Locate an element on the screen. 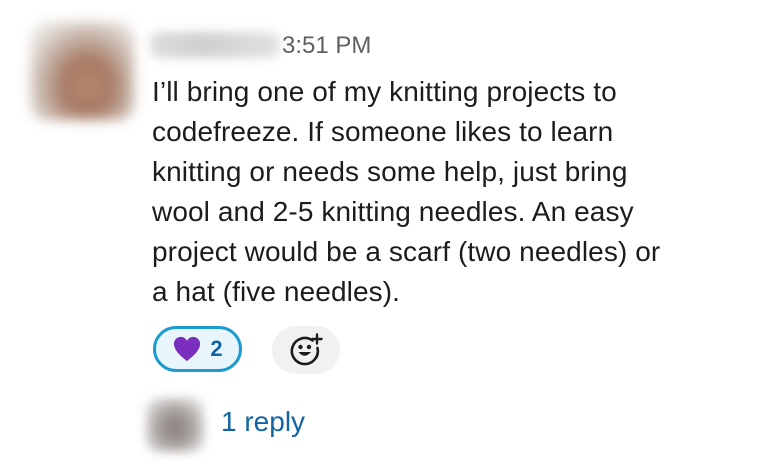  message-body-line: knitting or needs some help, just bring is located at coordinates (390, 171).